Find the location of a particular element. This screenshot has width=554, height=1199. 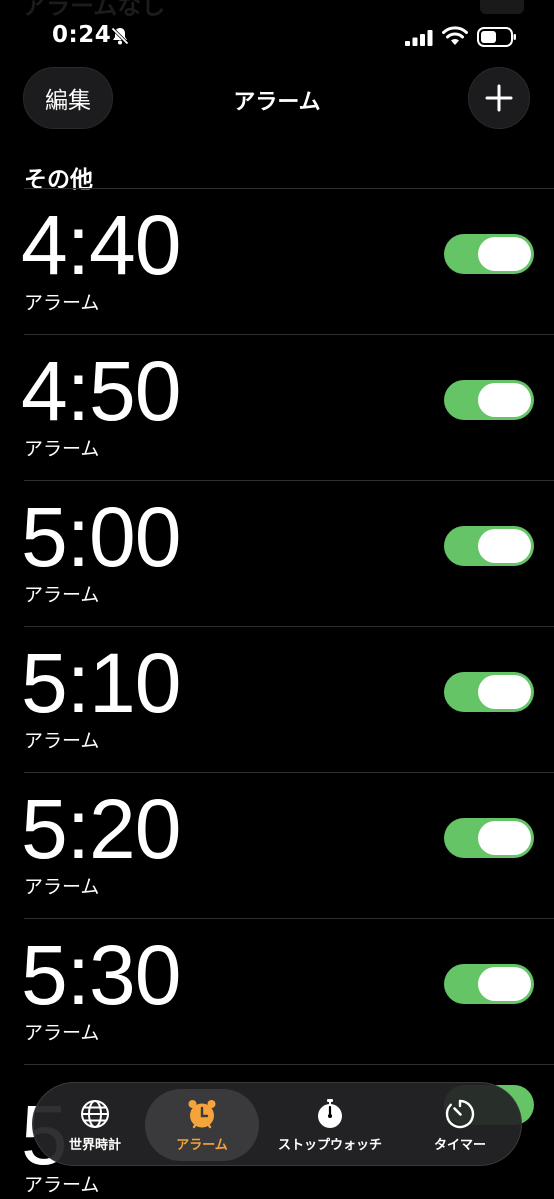

tab-label: 世界時計 is located at coordinates (94, 1145).